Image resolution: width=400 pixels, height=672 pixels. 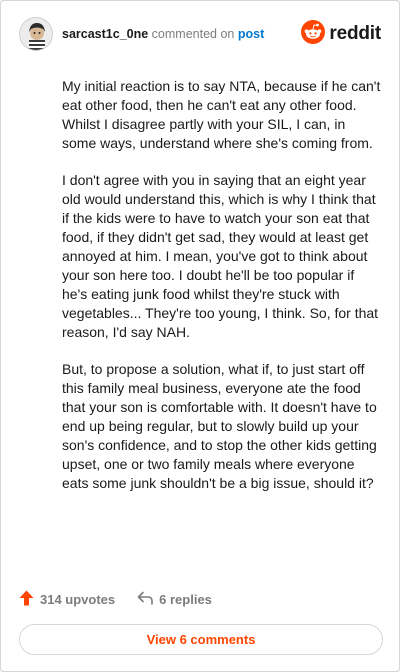 I want to click on username: sarcast1c_0ne, so click(x=105, y=34).